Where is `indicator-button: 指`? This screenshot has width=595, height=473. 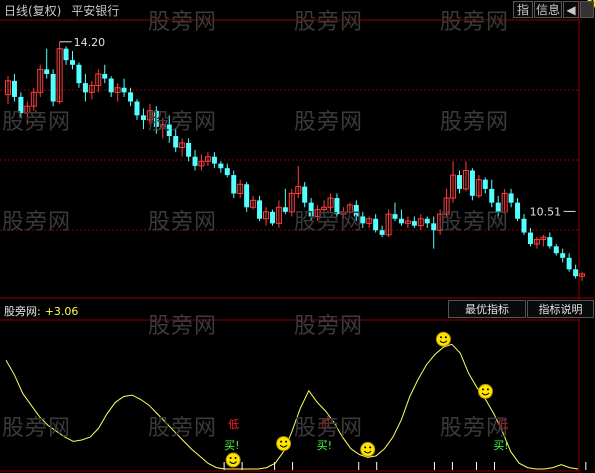
indicator-button: 指 is located at coordinates (523, 9).